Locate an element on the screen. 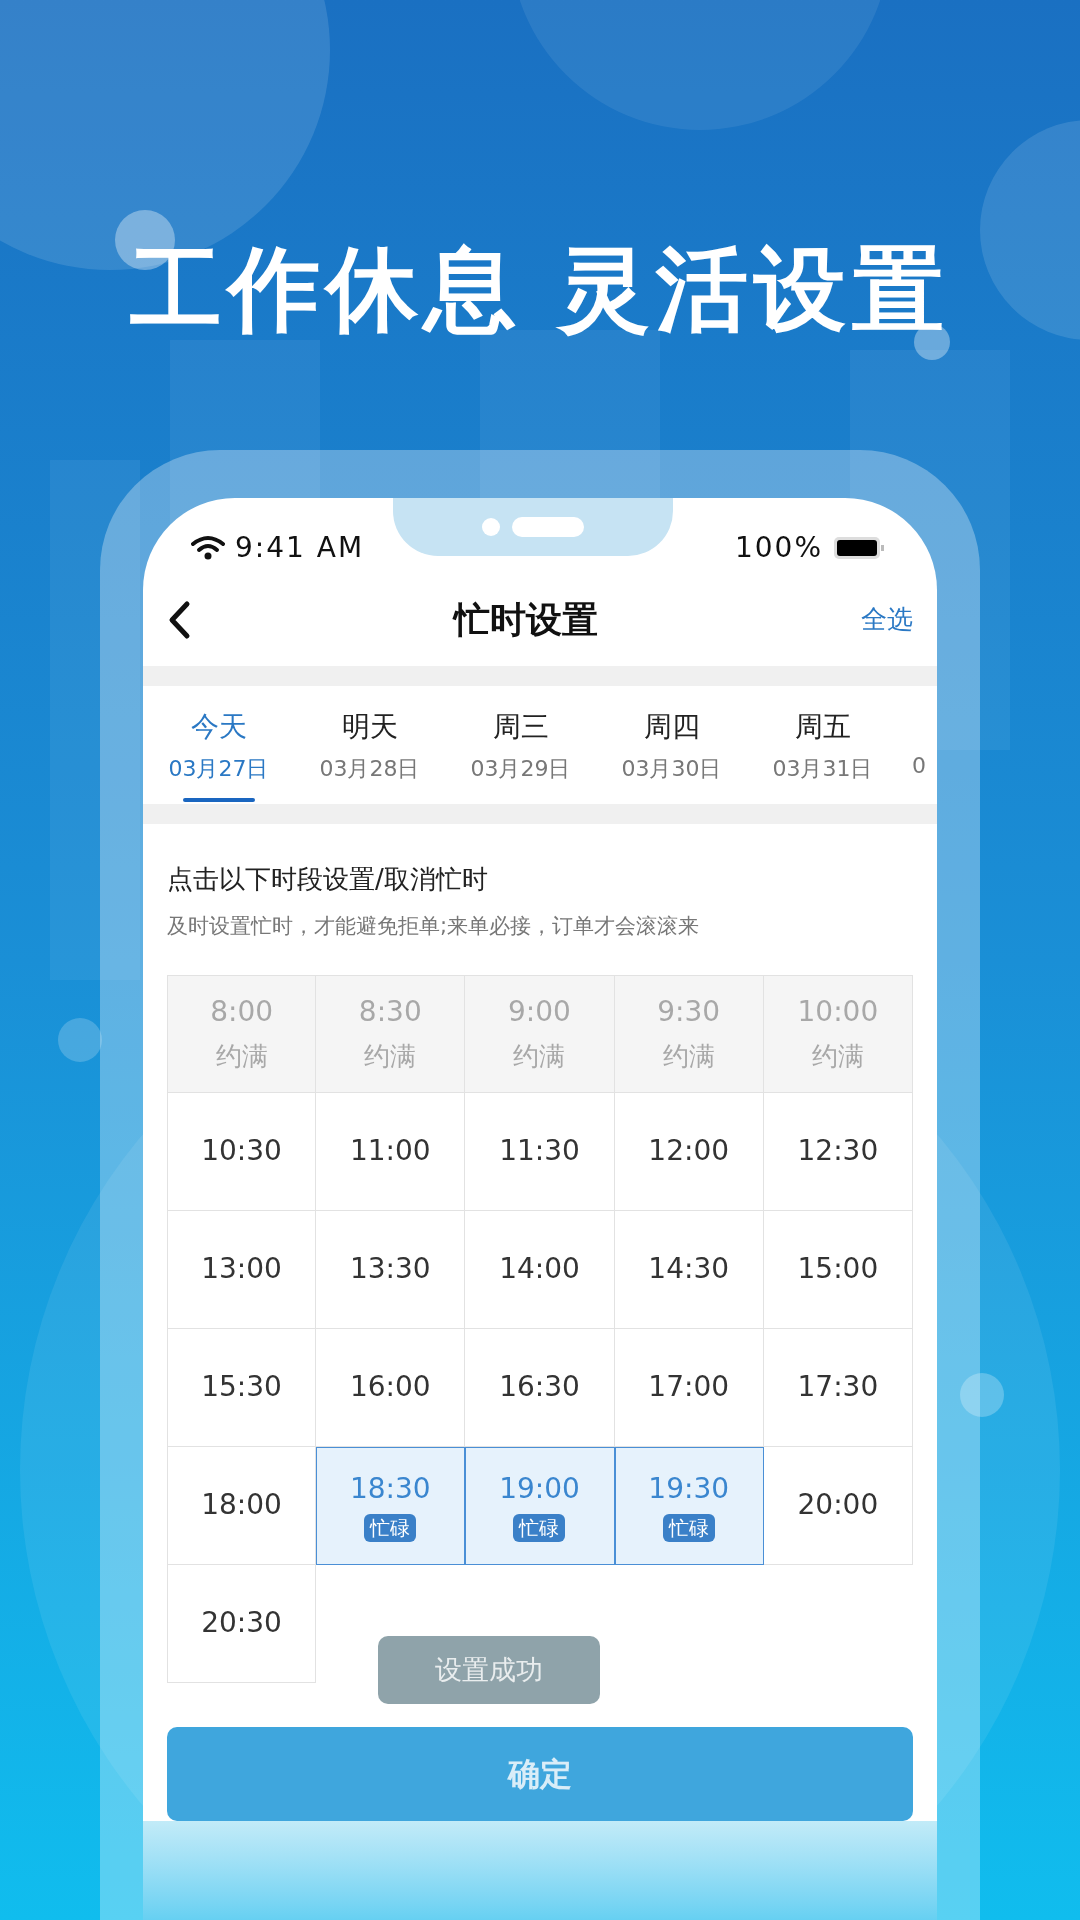  slot-time: 13:30 is located at coordinates (390, 1269).